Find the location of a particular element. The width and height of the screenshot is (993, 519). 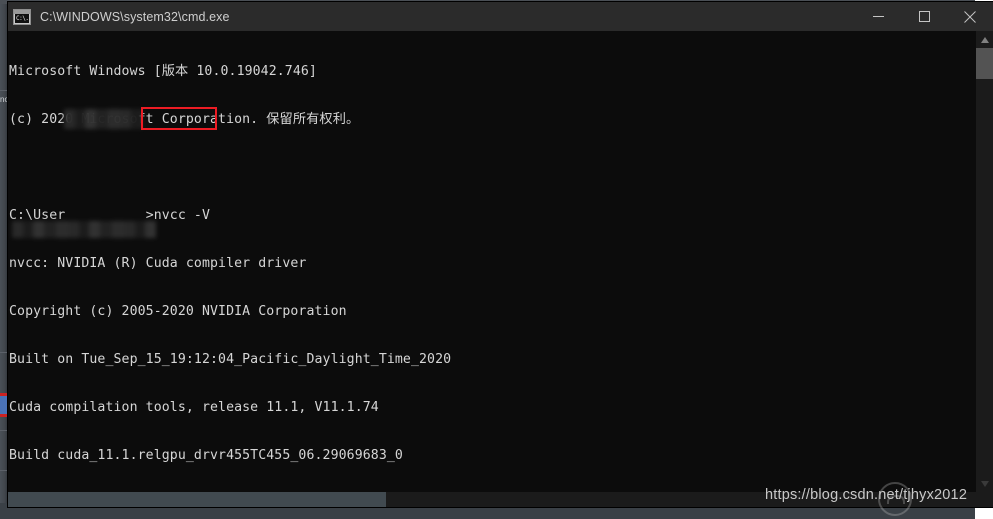

scroll-up-arrow-icon is located at coordinates (984, 39).